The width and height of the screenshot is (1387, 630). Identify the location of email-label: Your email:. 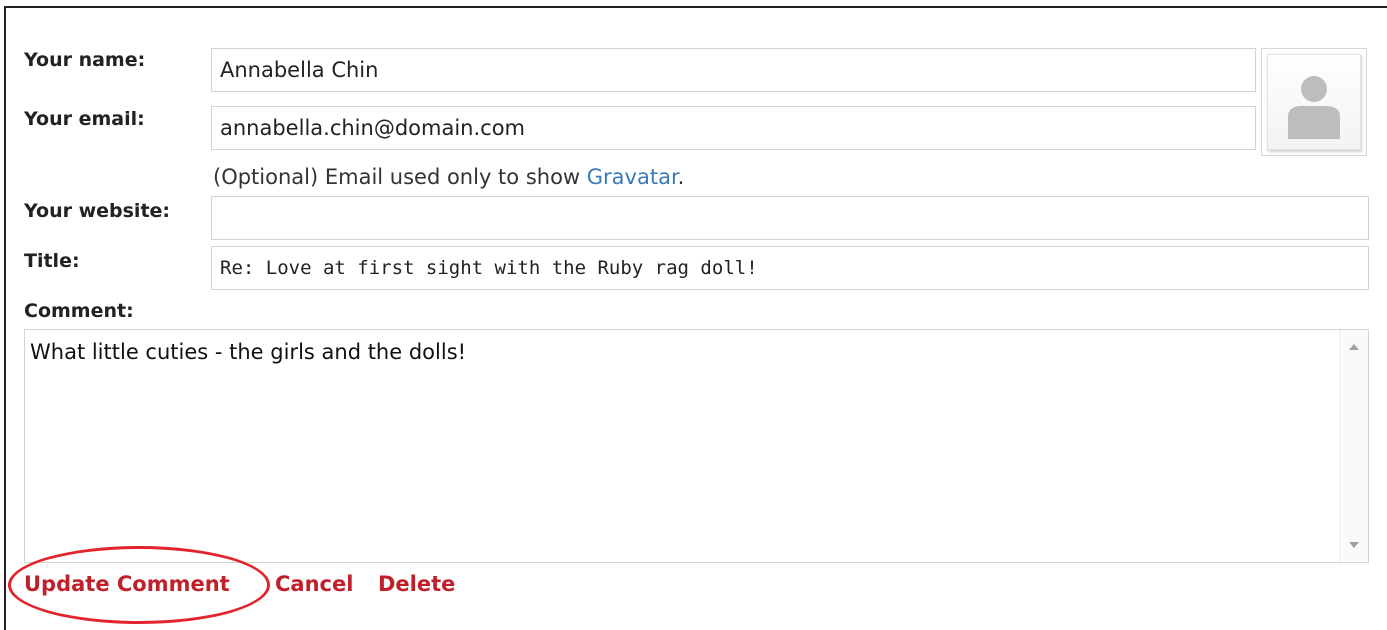
(84, 119).